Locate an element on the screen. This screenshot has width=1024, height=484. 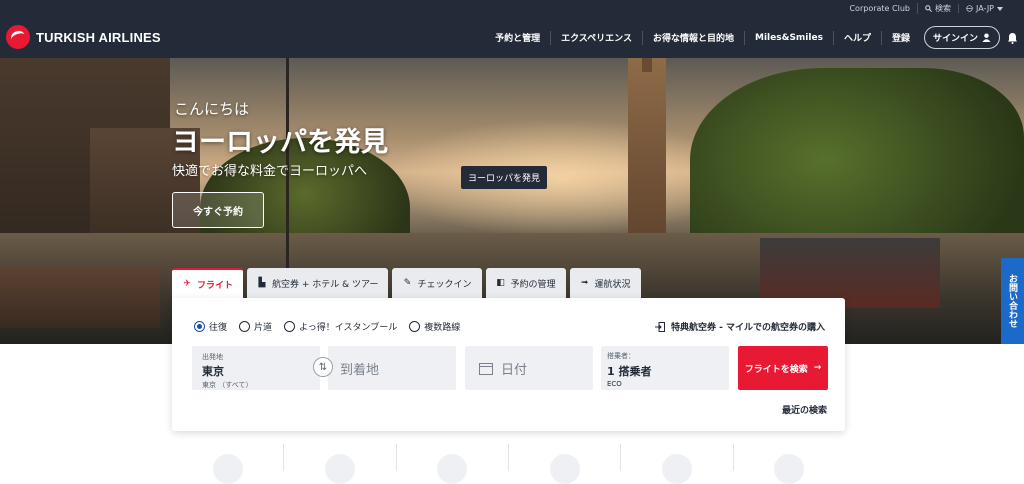
nav-item-miles-smiles: Miles&Smiles is located at coordinates (788, 37).